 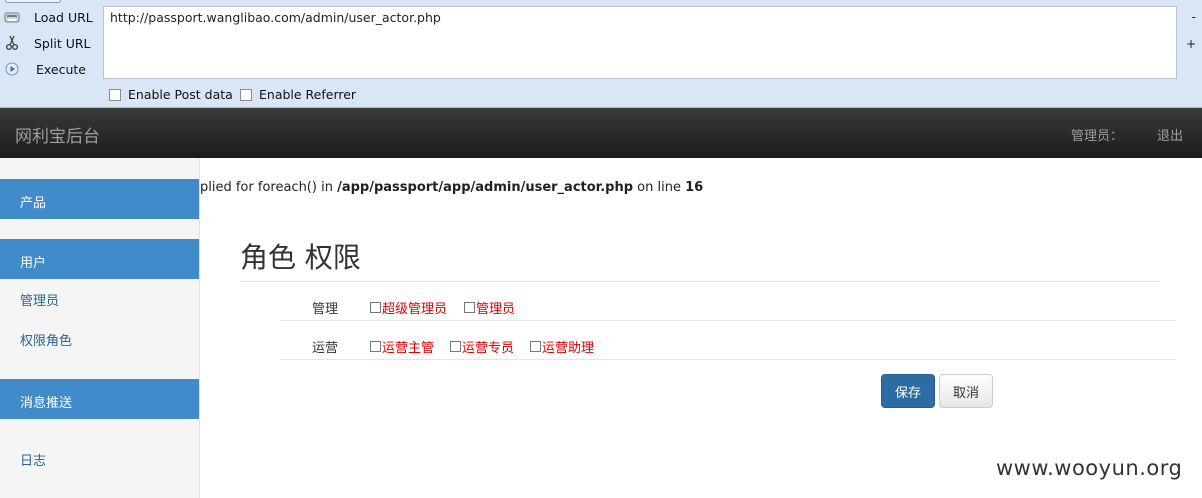 What do you see at coordinates (1191, 44) in the screenshot?
I see `increase-button: +` at bounding box center [1191, 44].